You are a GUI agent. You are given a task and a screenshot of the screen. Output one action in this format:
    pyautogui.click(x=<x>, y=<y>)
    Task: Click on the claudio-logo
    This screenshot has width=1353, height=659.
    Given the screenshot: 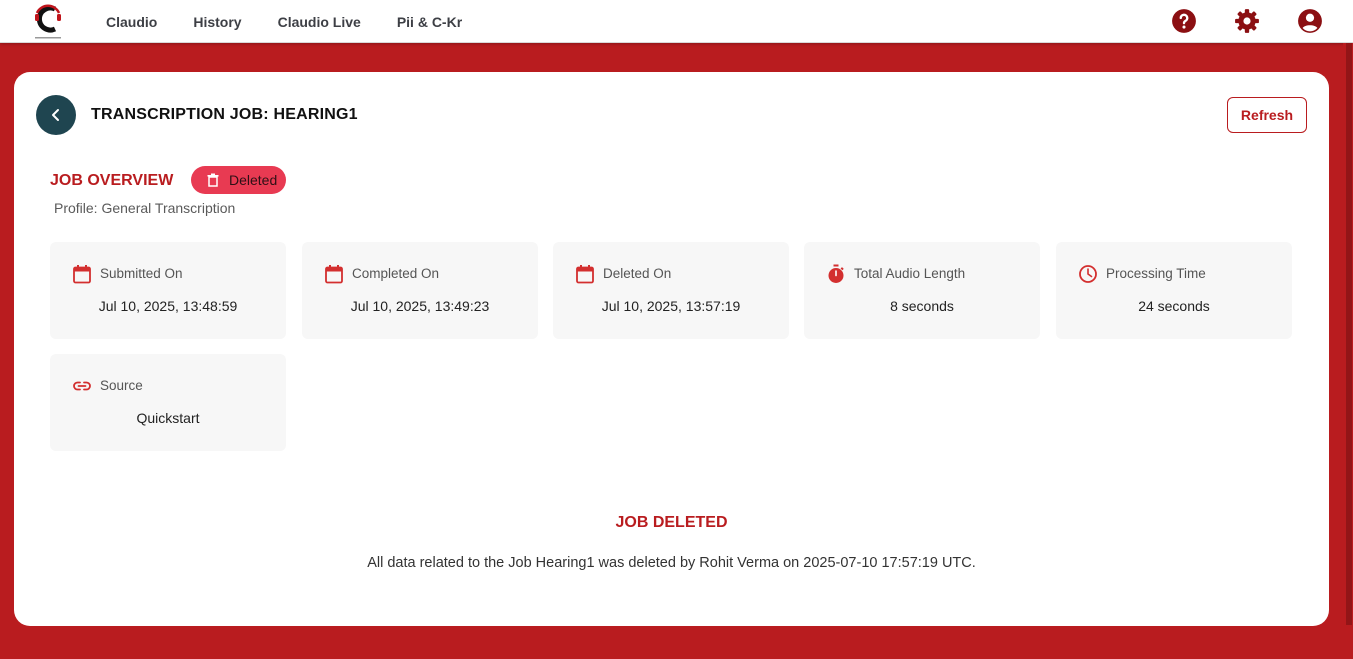 What is the action you would take?
    pyautogui.click(x=48, y=22)
    